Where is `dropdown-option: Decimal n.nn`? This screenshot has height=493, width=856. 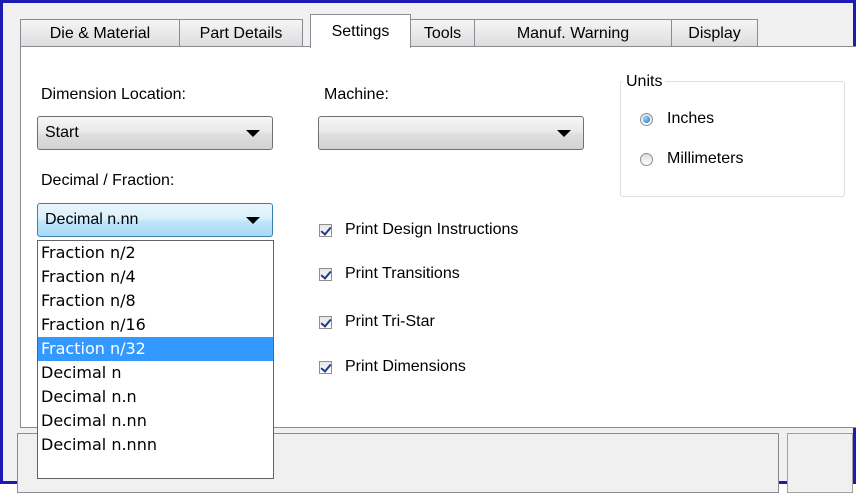
dropdown-option: Decimal n.nn is located at coordinates (155, 421).